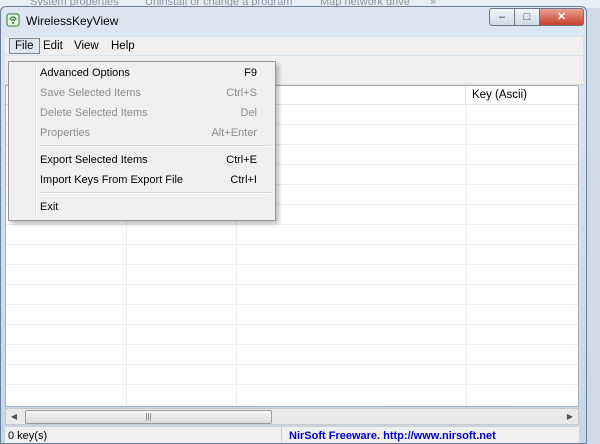 The width and height of the screenshot is (600, 444). What do you see at coordinates (243, 180) in the screenshot?
I see `menu-item-shortcut: Ctrl+I` at bounding box center [243, 180].